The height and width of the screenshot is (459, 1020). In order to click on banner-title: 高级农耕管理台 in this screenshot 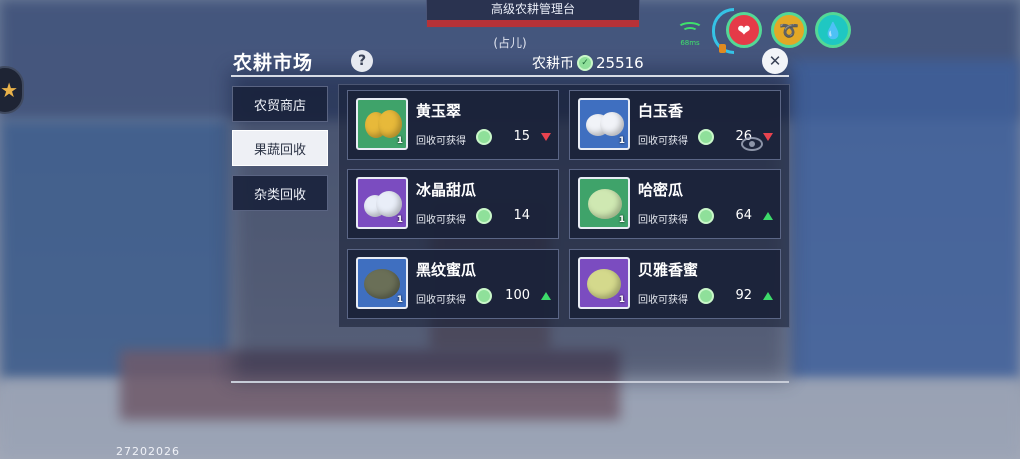, I will do `click(532, 9)`.